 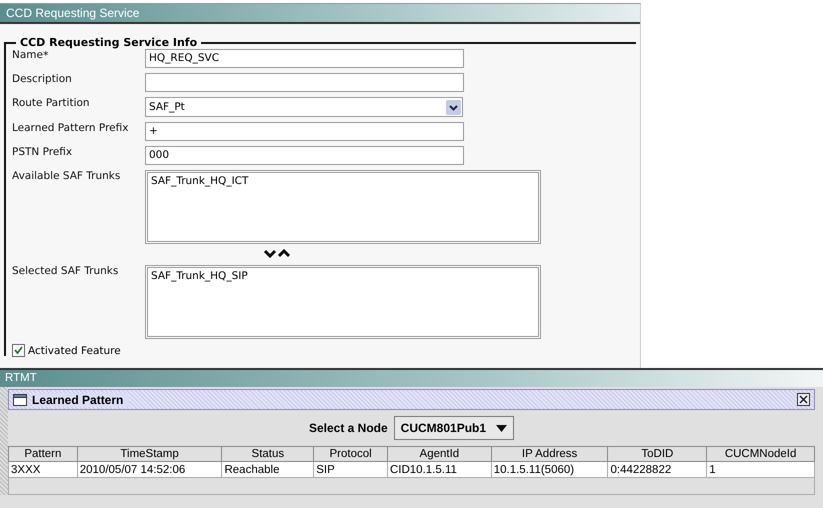 What do you see at coordinates (304, 107) in the screenshot?
I see `dropdown: SAF_Pt` at bounding box center [304, 107].